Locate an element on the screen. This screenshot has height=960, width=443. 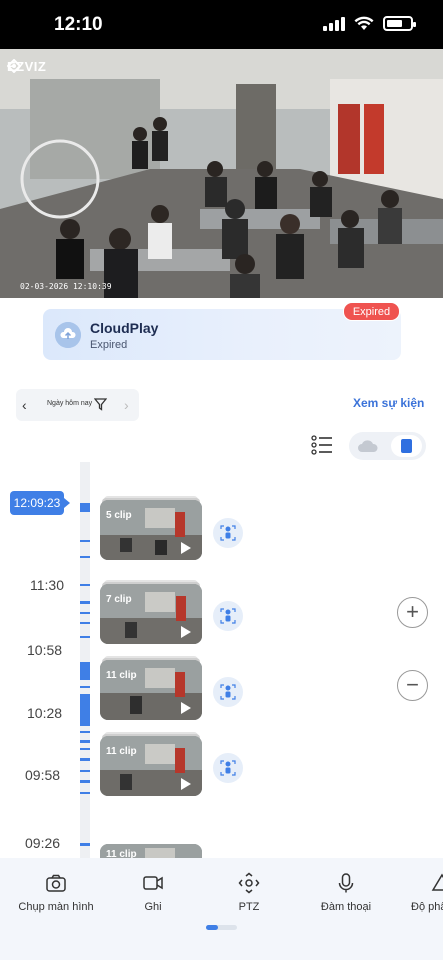
ezviz-logo-icon is located at coordinates (14, 66).